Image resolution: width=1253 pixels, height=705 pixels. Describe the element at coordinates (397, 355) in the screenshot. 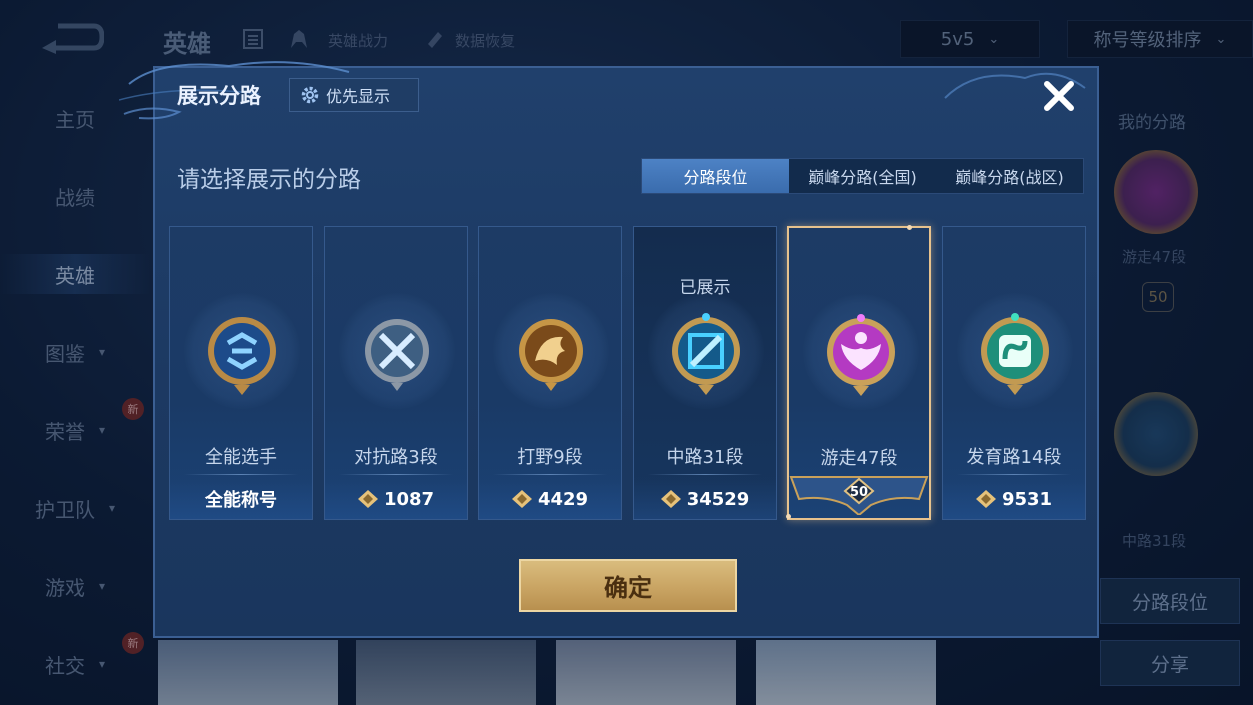

I see `clash-lane-emblem-icon` at that location.